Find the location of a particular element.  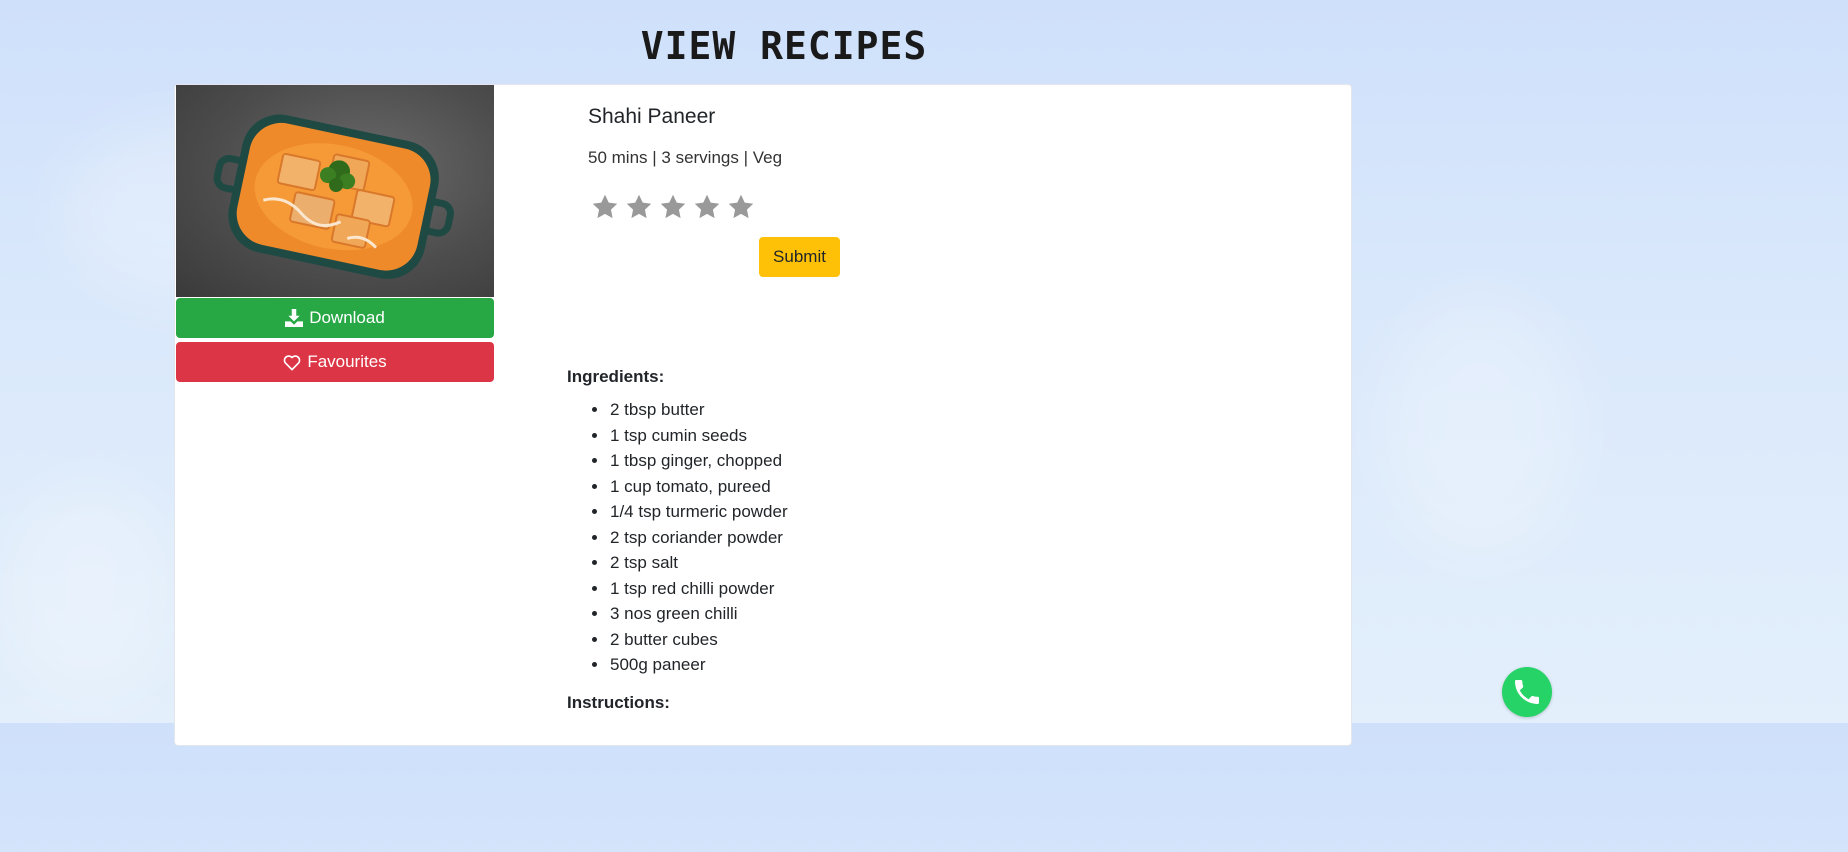

favourites-label: Favourites is located at coordinates (347, 361).